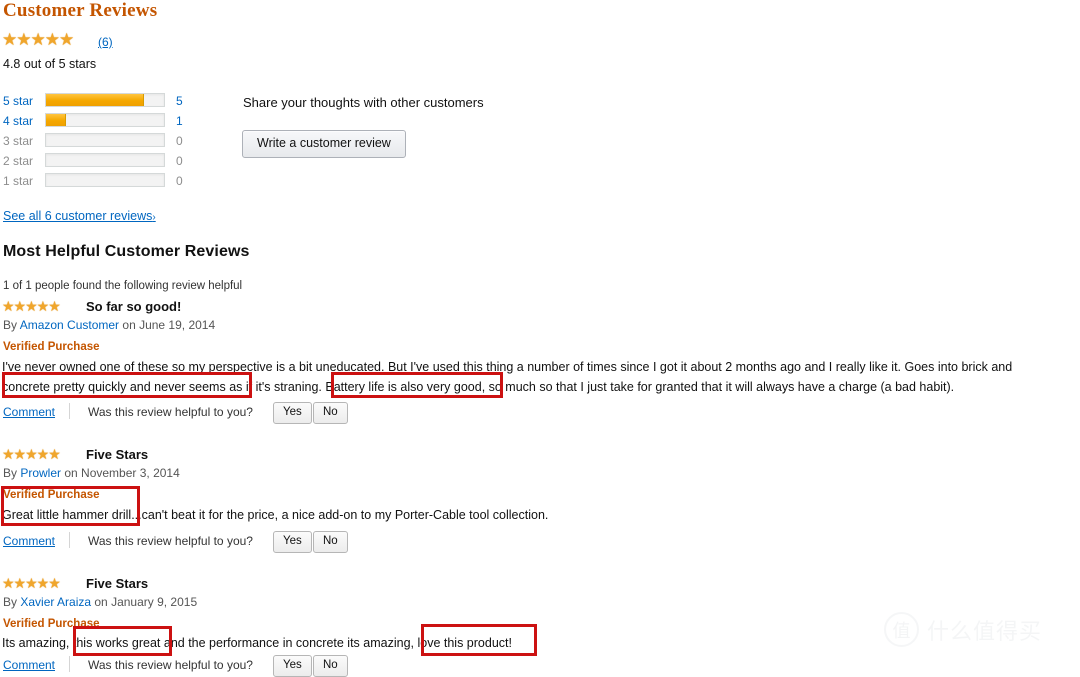 Image resolution: width=1080 pixels, height=677 pixels. I want to click on review-byline: By Prowler on November 3, 2014, so click(91, 473).